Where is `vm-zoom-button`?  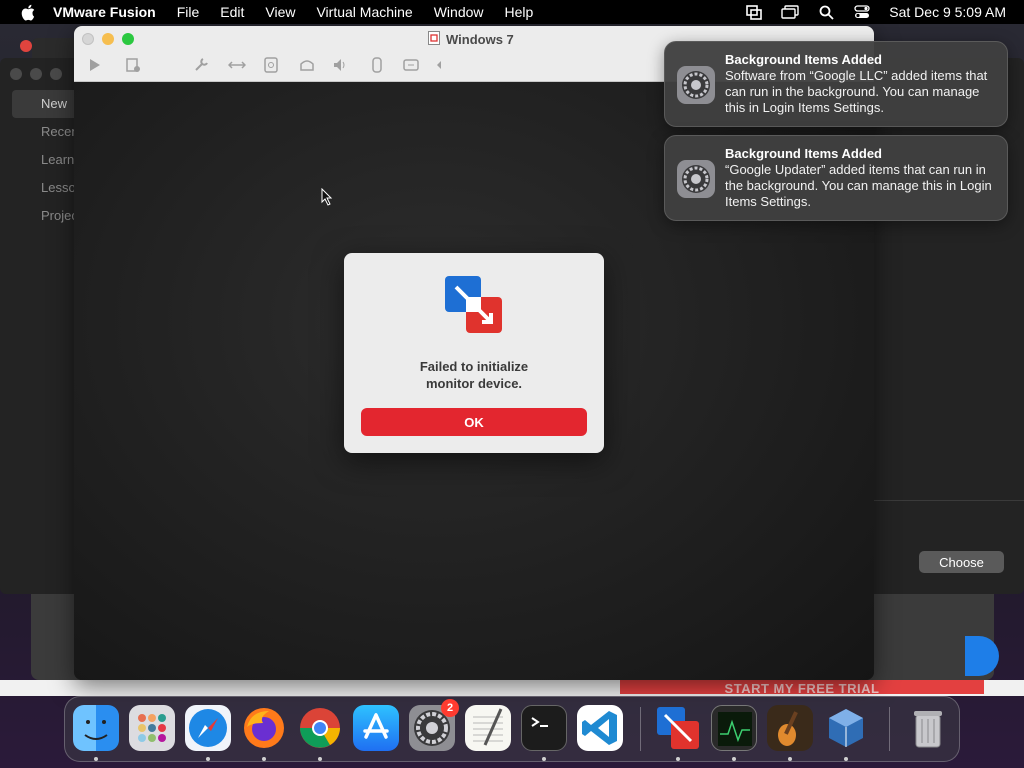
vm-zoom-button is located at coordinates (128, 39).